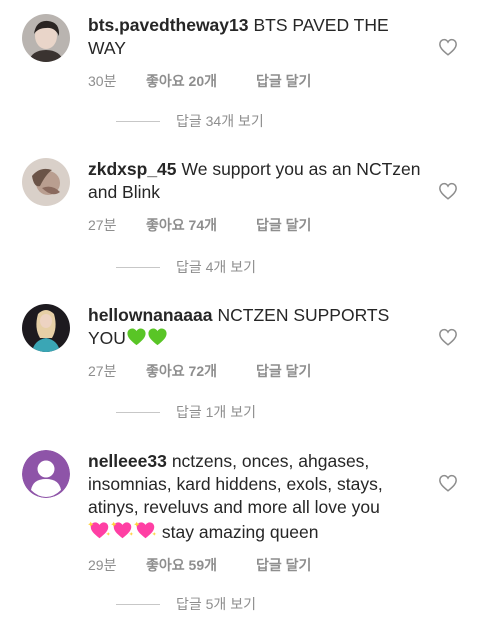 The image size is (480, 636). What do you see at coordinates (201, 565) in the screenshot?
I see `likes-count: 좋아요 59개` at bounding box center [201, 565].